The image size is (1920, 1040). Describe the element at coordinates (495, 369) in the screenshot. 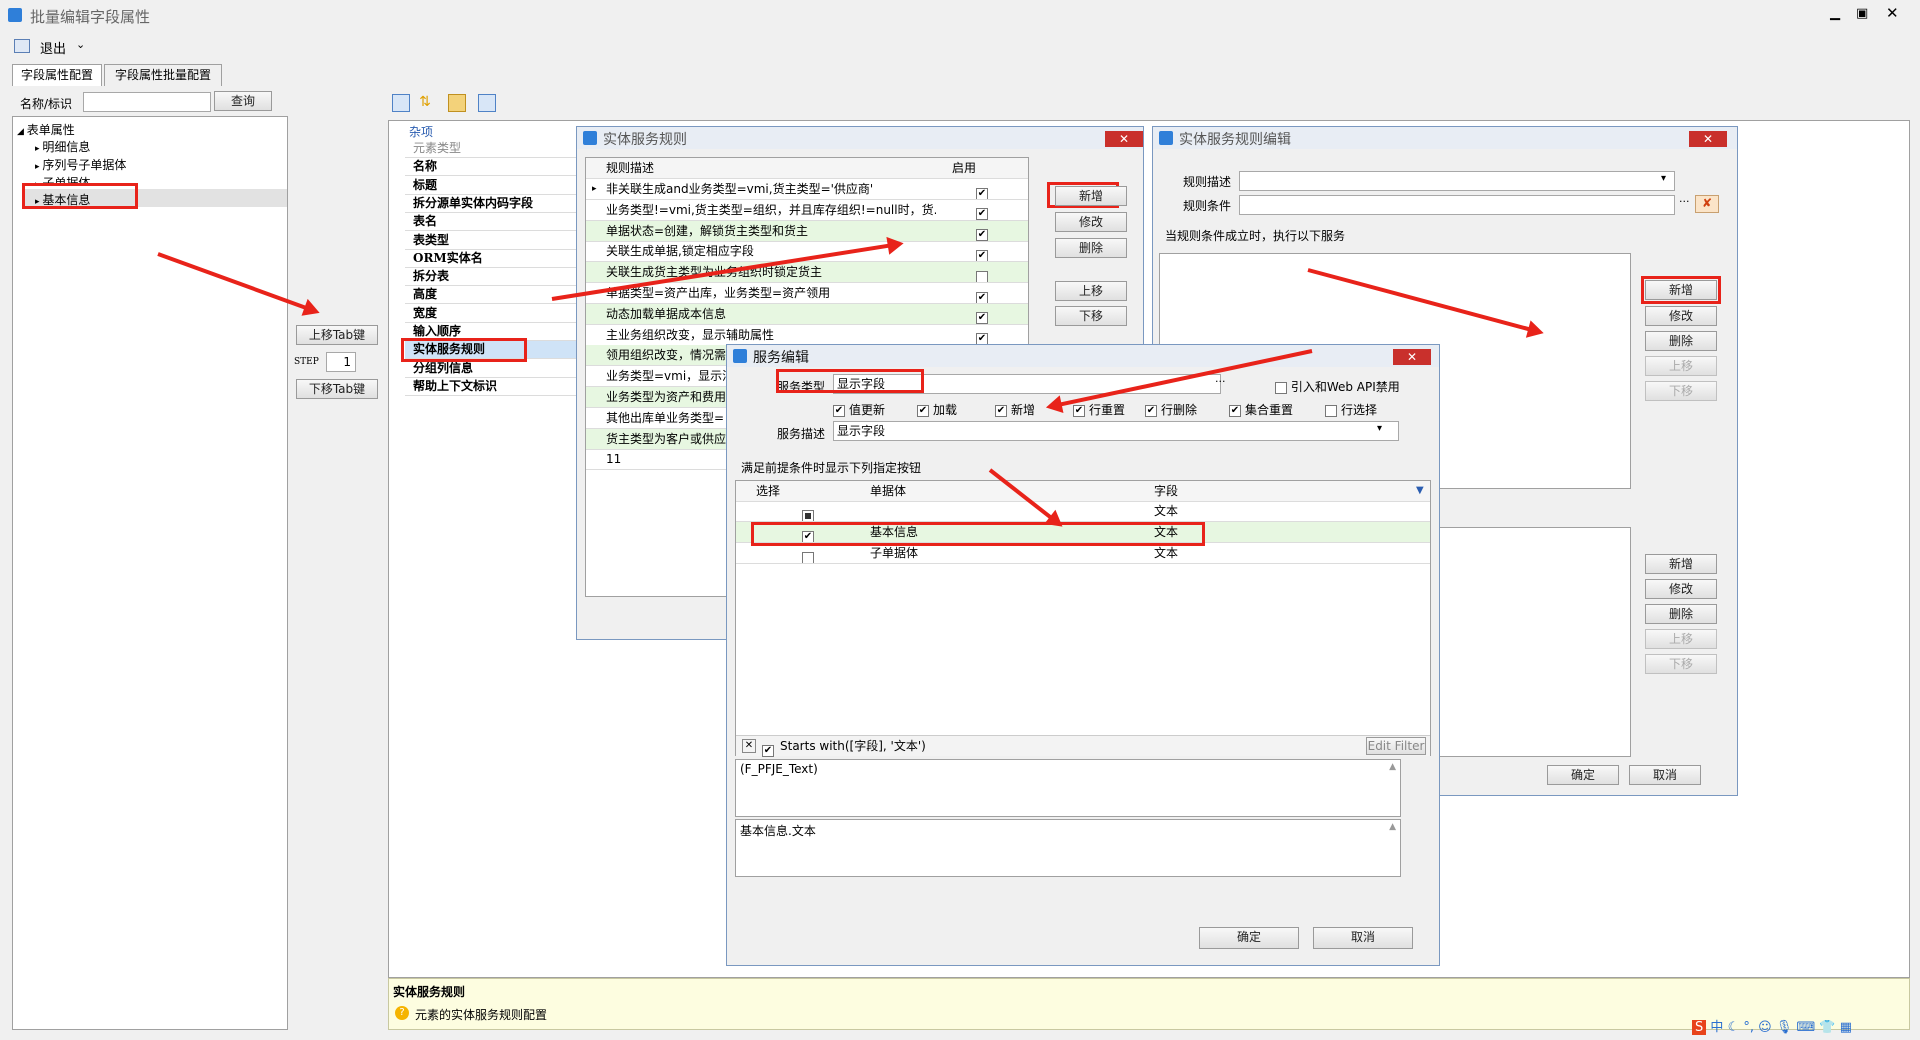

I see `prop-row: 分组列信息` at that location.